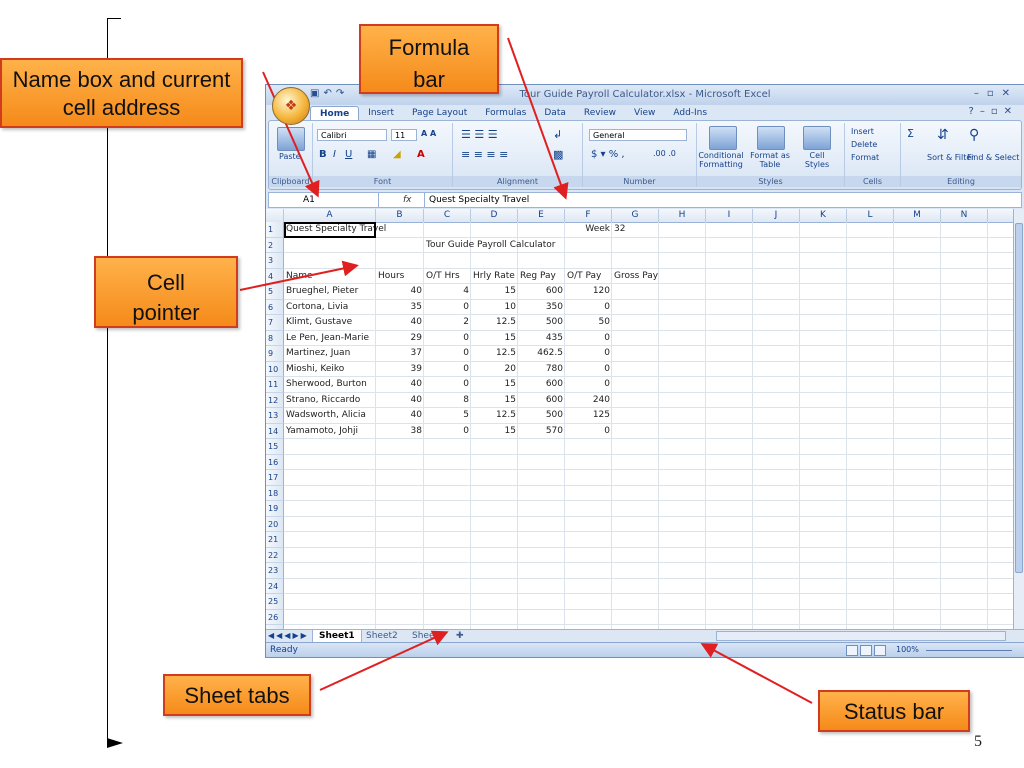 This screenshot has height=768, width=1024. I want to click on underline-icon: U, so click(348, 154).